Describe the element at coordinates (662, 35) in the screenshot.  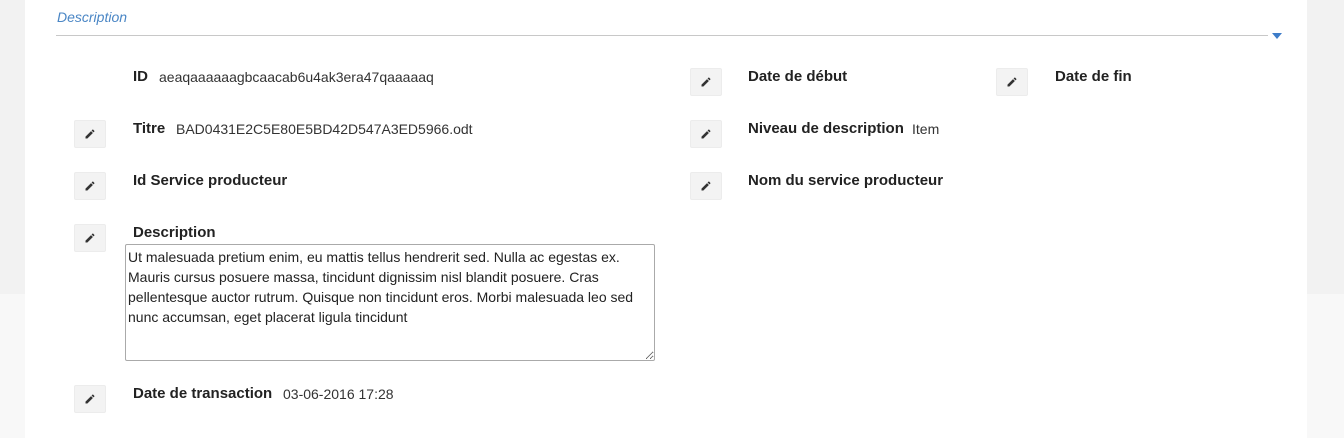
I see `section-divider` at that location.